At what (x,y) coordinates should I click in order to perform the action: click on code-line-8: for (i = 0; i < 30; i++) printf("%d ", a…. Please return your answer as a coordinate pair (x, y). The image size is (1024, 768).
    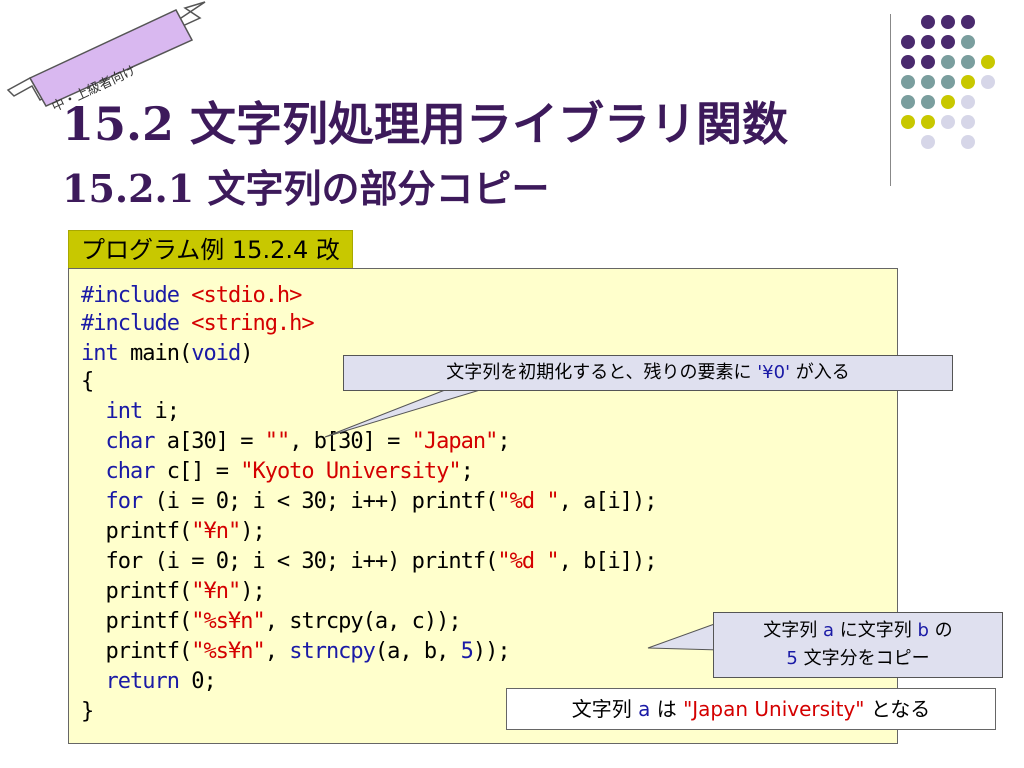
    Looking at the image, I should click on (369, 501).